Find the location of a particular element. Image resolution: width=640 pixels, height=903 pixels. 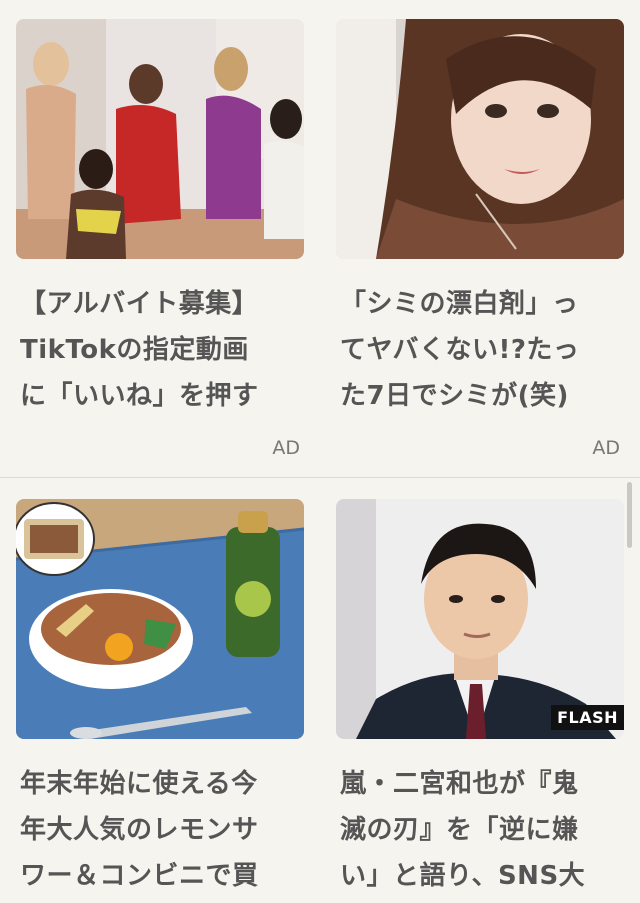

section-divider is located at coordinates (320, 477).